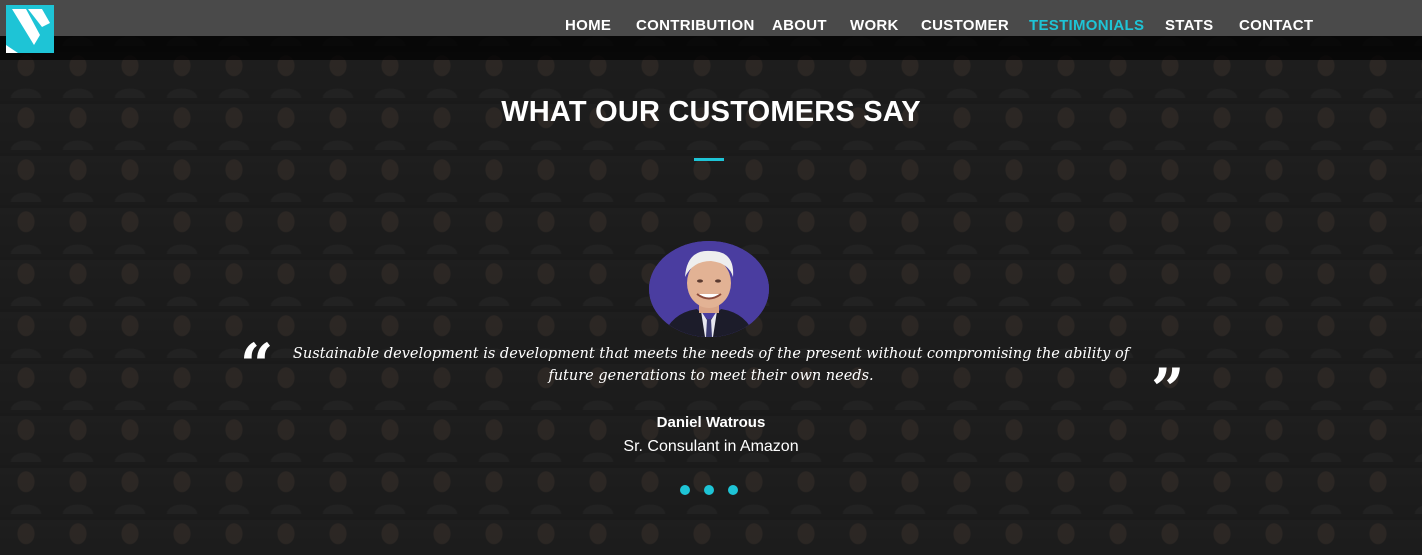 Image resolution: width=1422 pixels, height=555 pixels. I want to click on avatar, so click(709, 289).